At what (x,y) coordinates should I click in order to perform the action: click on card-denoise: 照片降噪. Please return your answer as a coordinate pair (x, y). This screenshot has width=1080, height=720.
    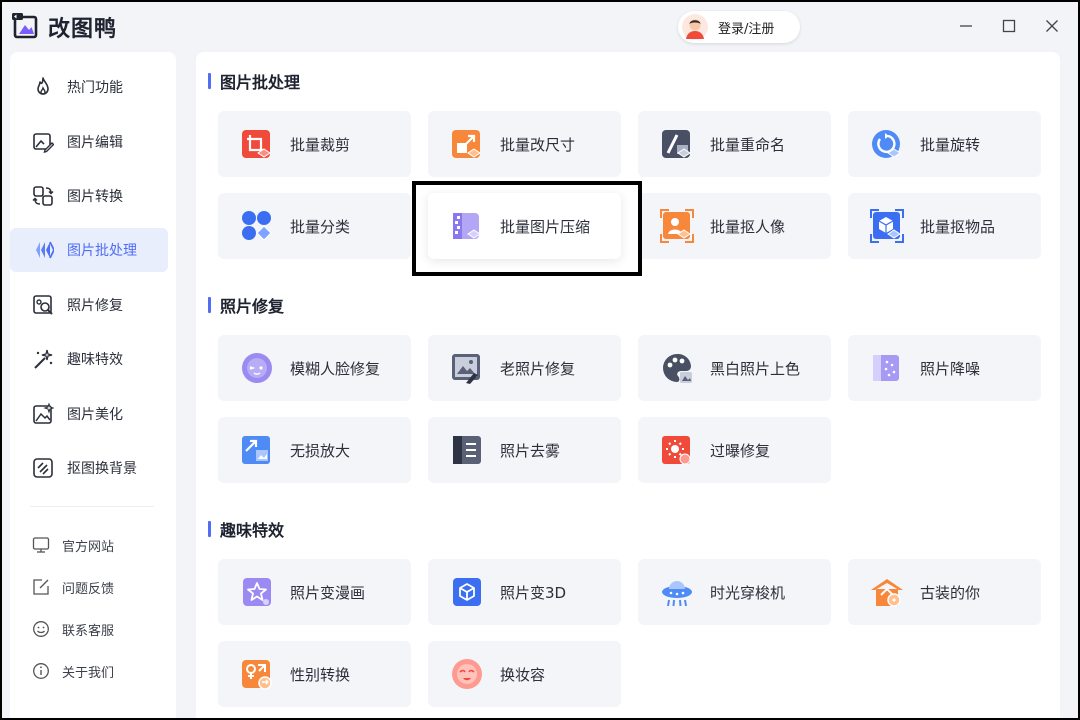
    Looking at the image, I should click on (944, 368).